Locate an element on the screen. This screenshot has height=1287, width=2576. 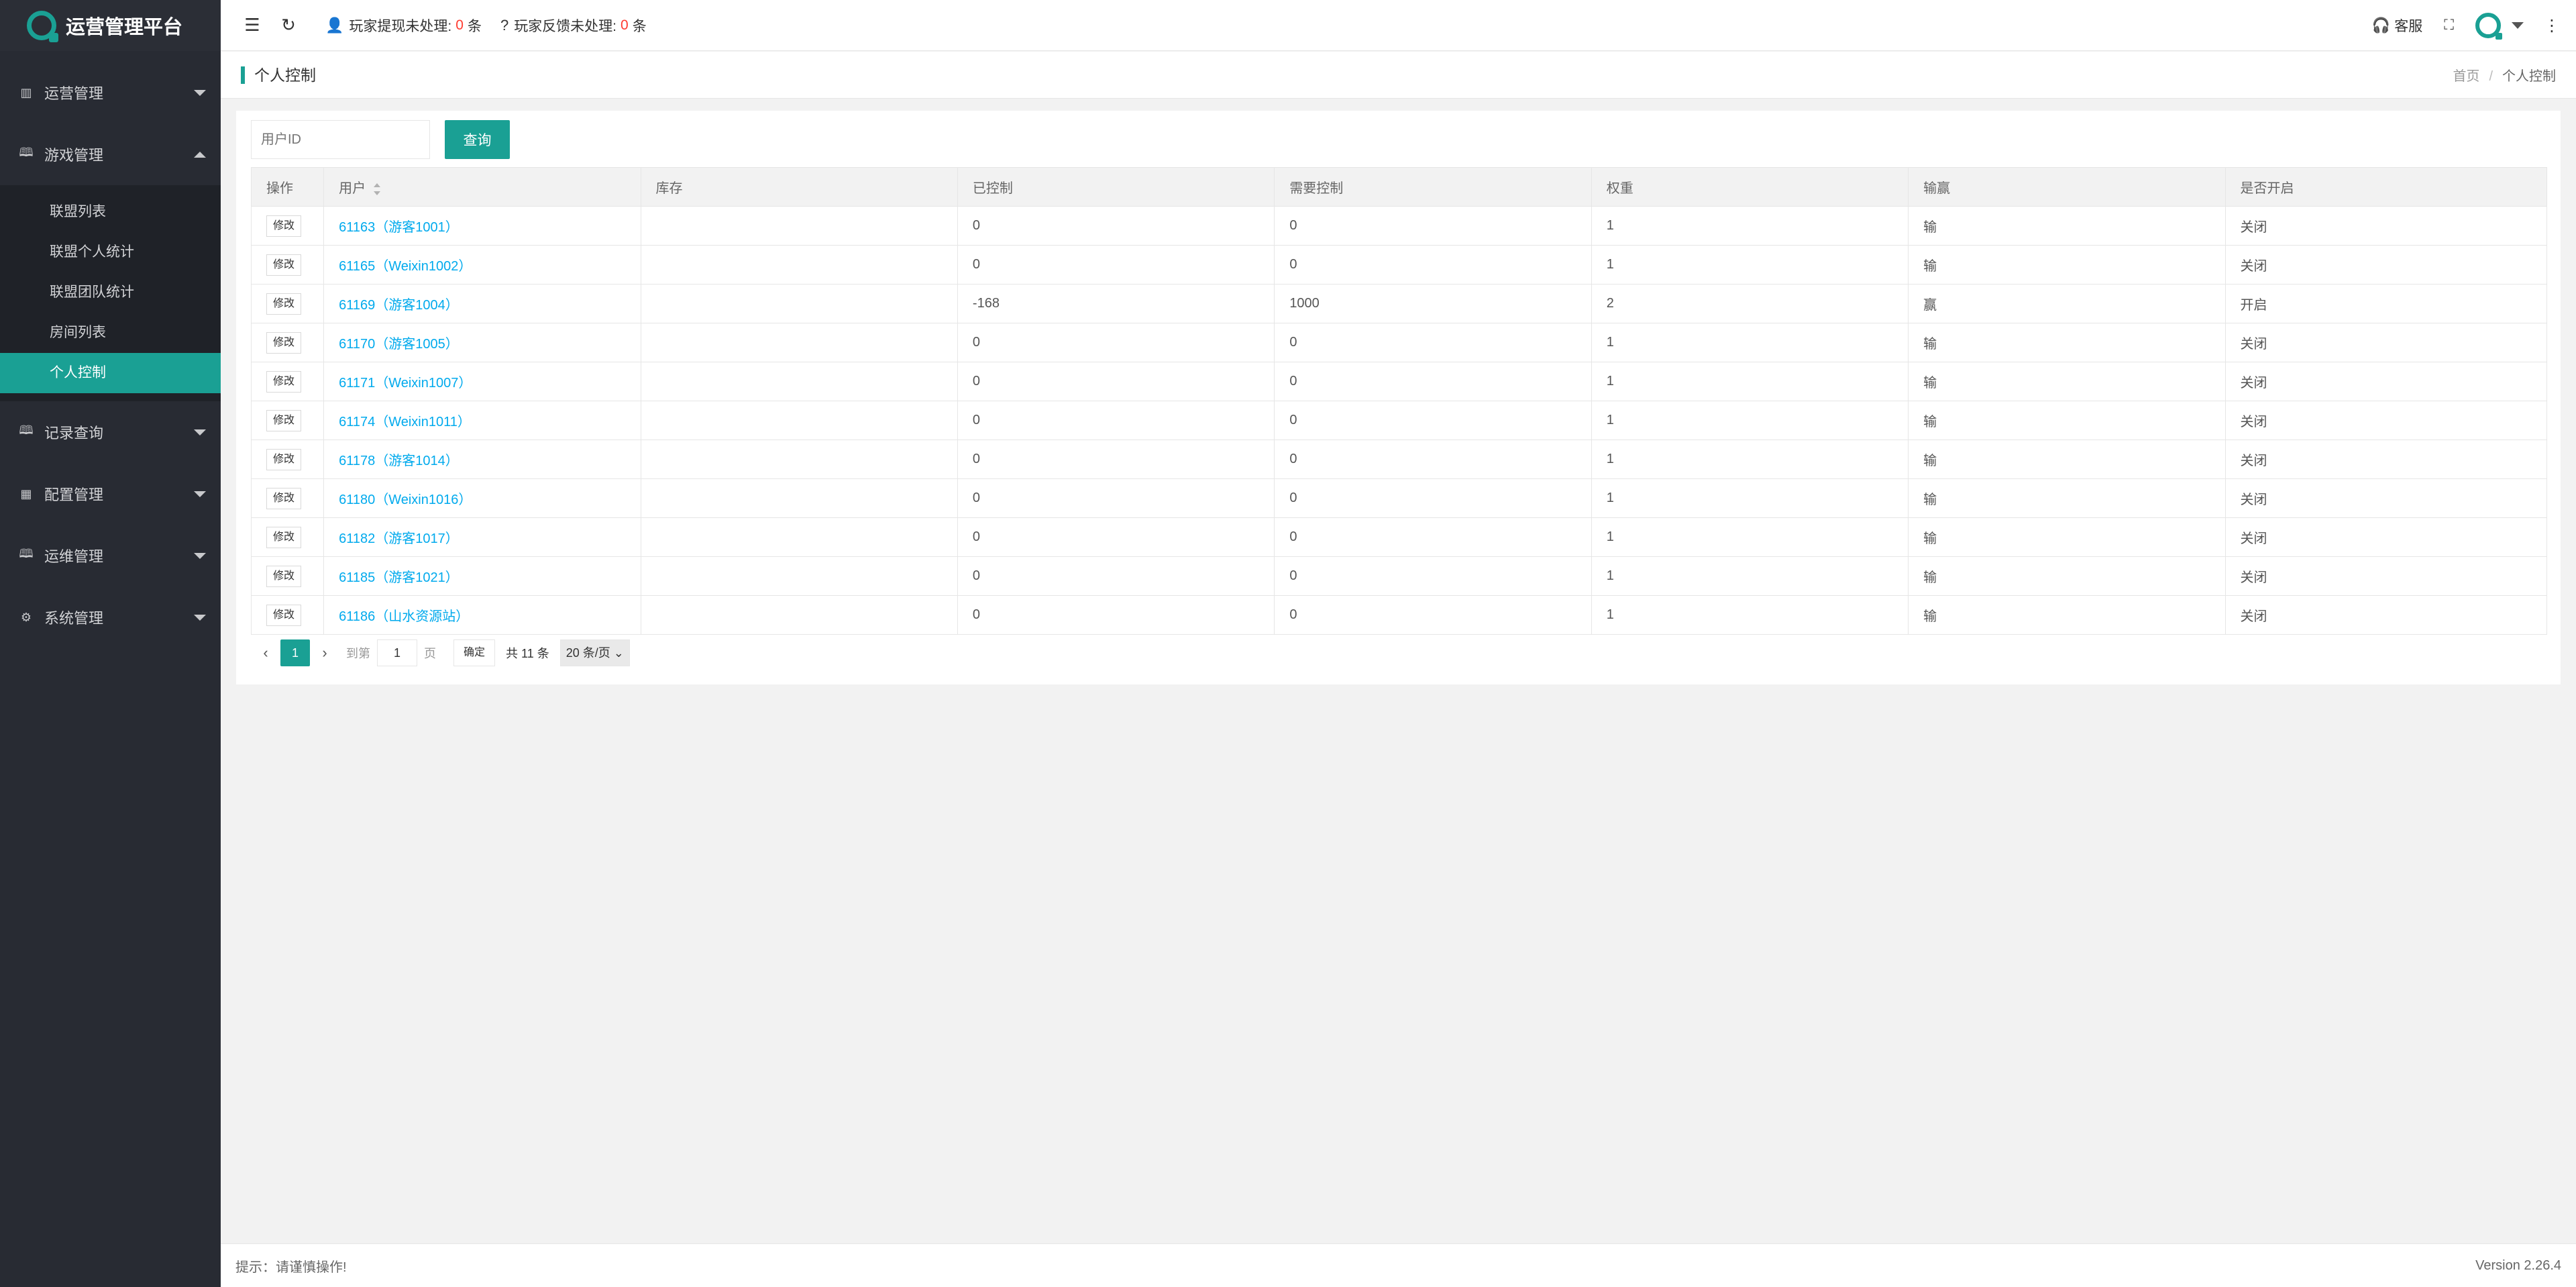
fullscreen-icon: ⛶ is located at coordinates (2449, 26).